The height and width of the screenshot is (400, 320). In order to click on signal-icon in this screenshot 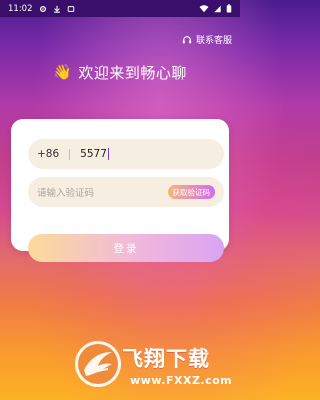, I will do `click(217, 9)`.